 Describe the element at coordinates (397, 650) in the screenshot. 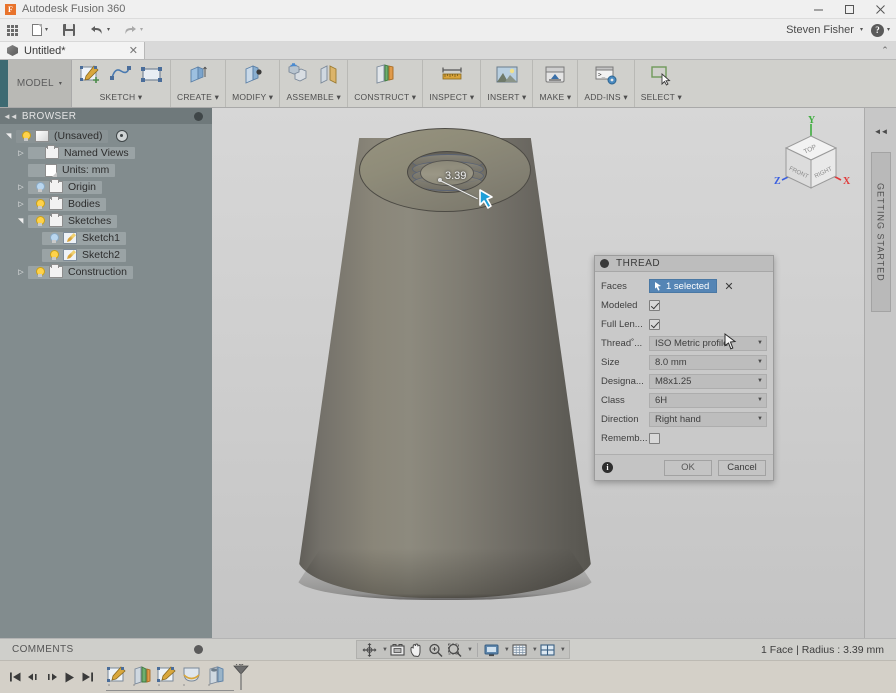

I see `look-at-icon` at that location.